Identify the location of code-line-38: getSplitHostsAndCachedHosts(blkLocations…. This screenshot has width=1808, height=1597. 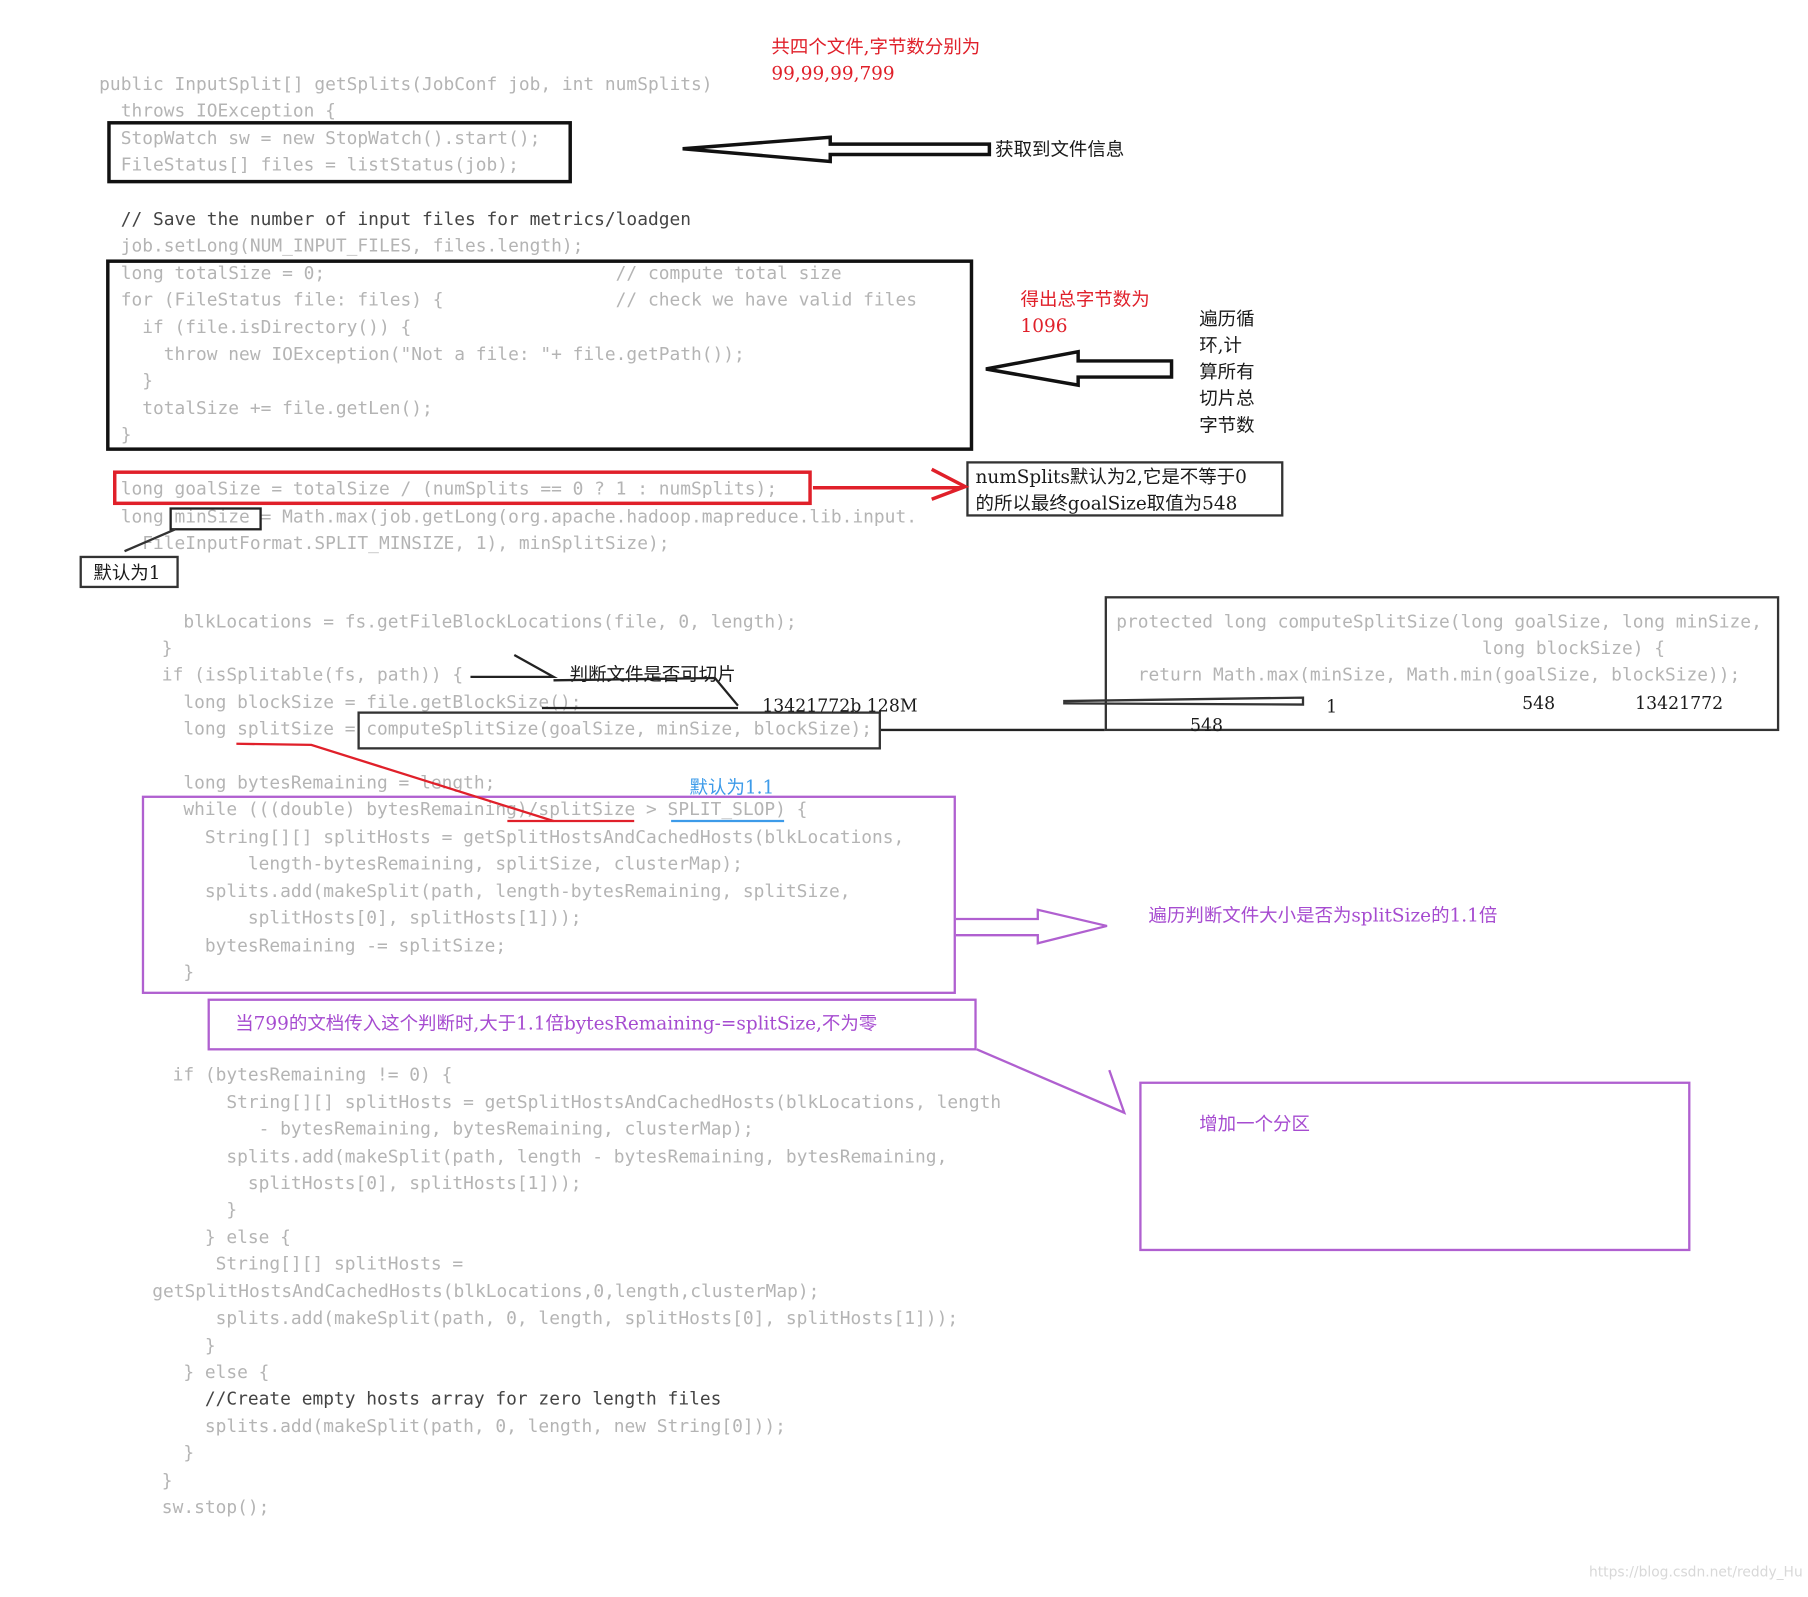
(486, 1291).